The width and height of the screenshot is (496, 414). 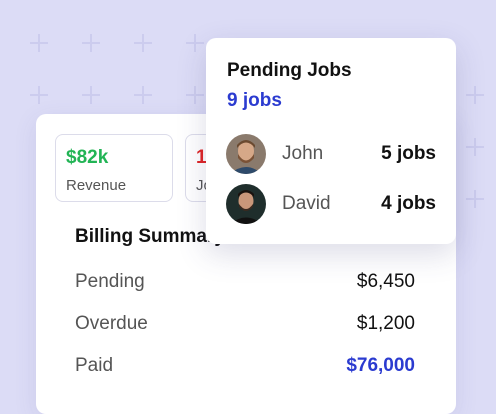 I want to click on person-row-john: John 5 jobs, so click(x=331, y=154).